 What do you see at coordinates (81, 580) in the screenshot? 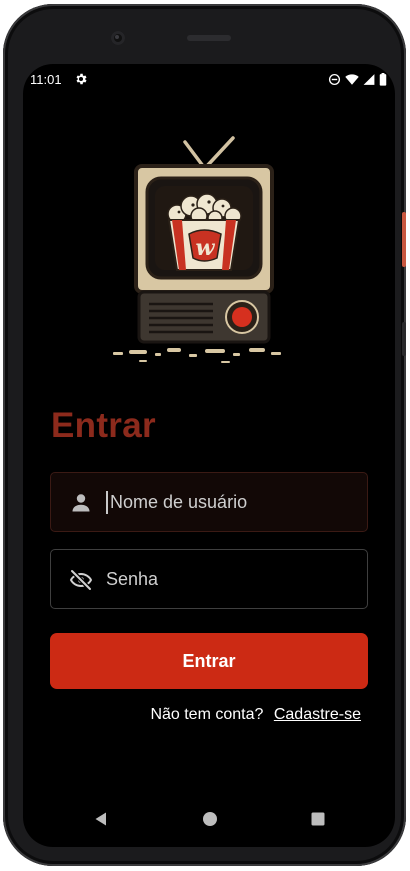
I see `eye-off-icon` at bounding box center [81, 580].